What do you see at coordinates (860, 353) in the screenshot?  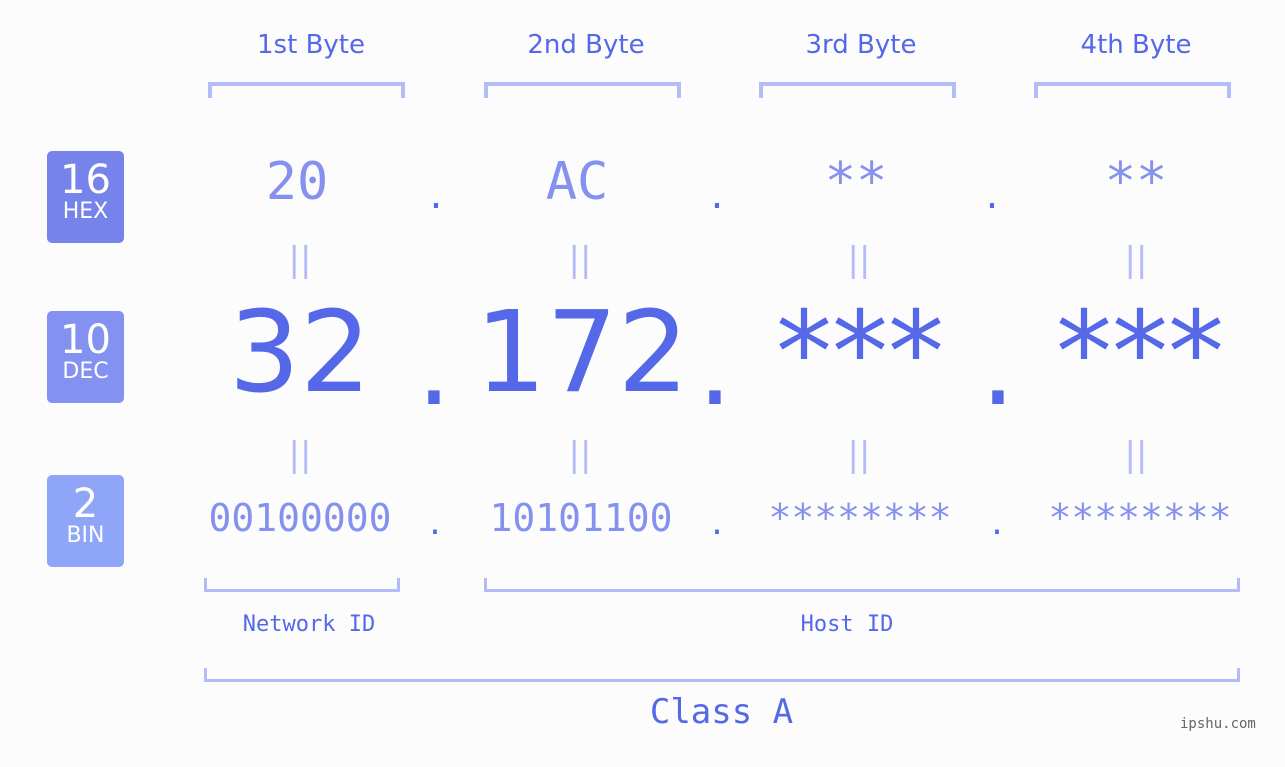 I see `dec-byte-3: ***` at bounding box center [860, 353].